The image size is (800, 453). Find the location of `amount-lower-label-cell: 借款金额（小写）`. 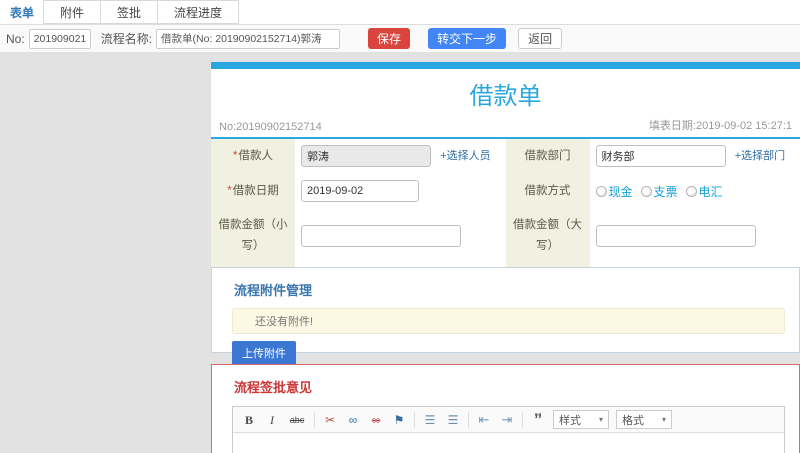

amount-lower-label-cell: 借款金额（小写） is located at coordinates (253, 236).